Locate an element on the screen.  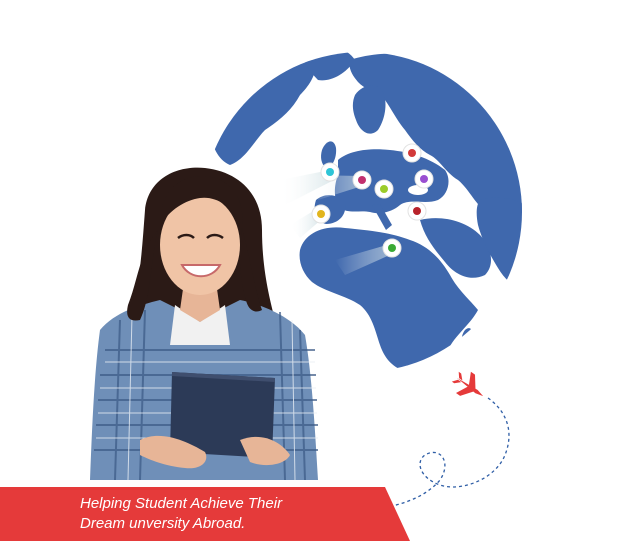
tagline-line-1: Helping Student Achieve Their is located at coordinates (181, 503).